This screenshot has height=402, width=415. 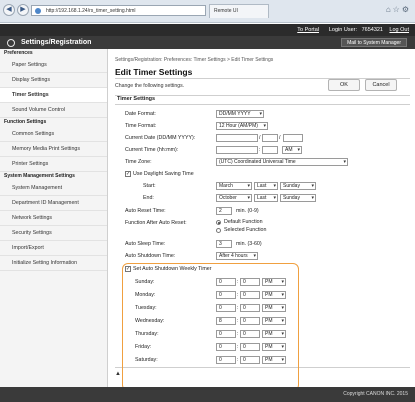 What do you see at coordinates (53, 65) in the screenshot?
I see `sidebar-item-paper-settings: Paper Settings` at bounding box center [53, 65].